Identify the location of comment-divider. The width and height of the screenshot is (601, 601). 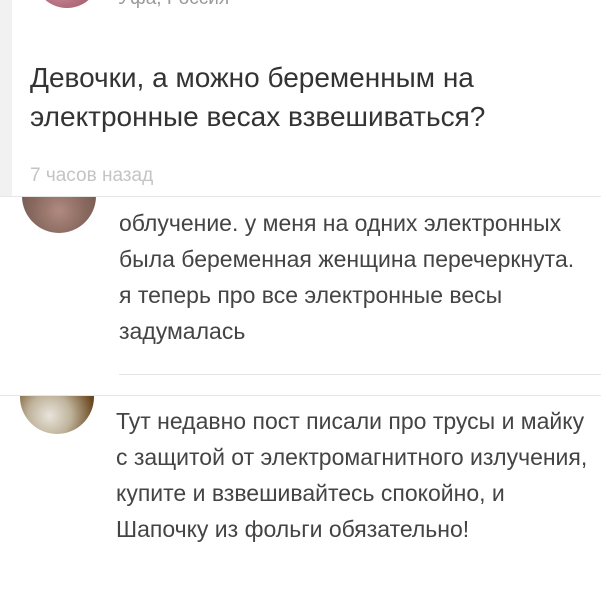
(360, 374).